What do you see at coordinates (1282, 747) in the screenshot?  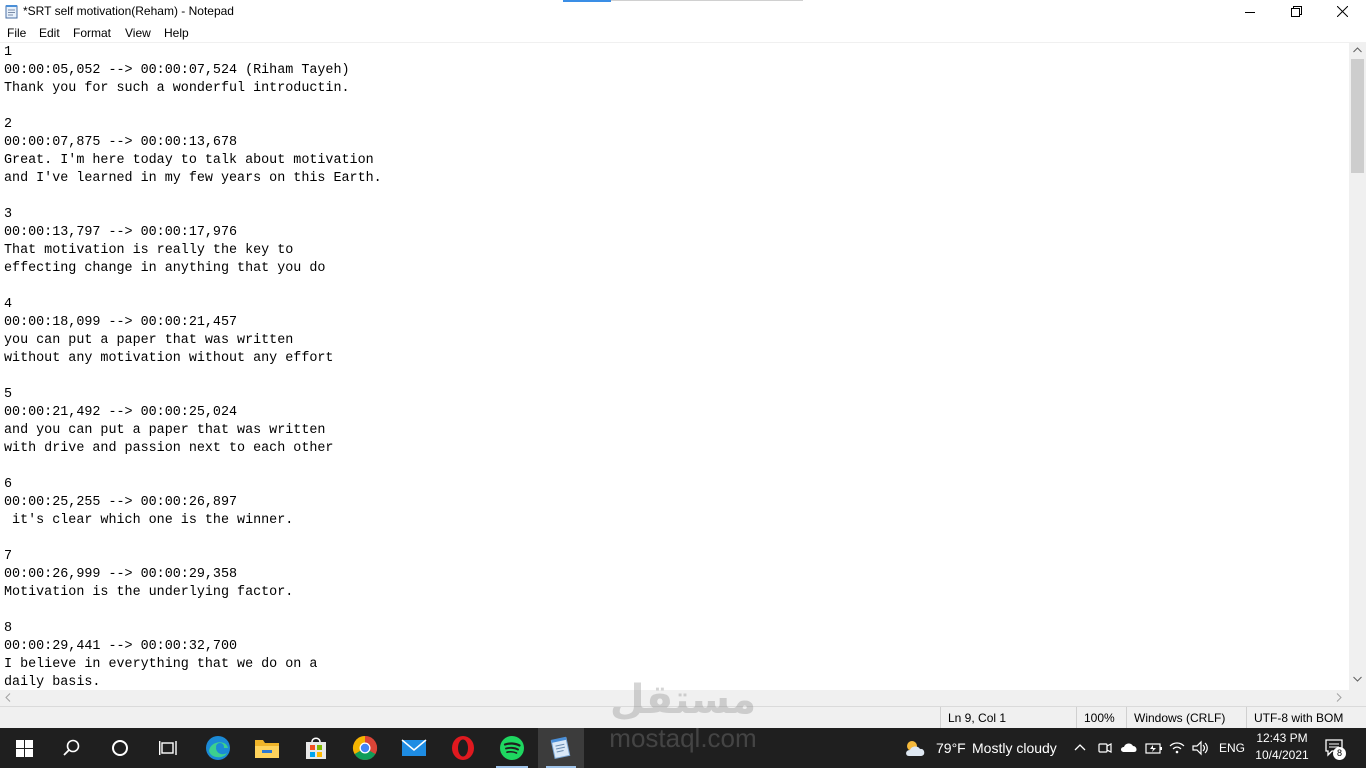 I see `clock: 12:43 PM 10/4/2021` at bounding box center [1282, 747].